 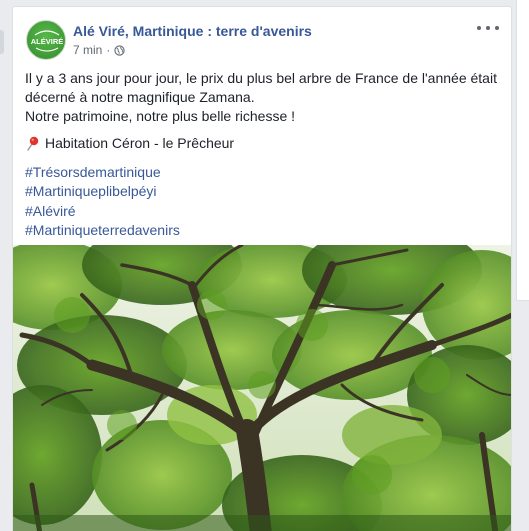 I want to click on post-timestamp: 7 min, so click(x=87, y=50).